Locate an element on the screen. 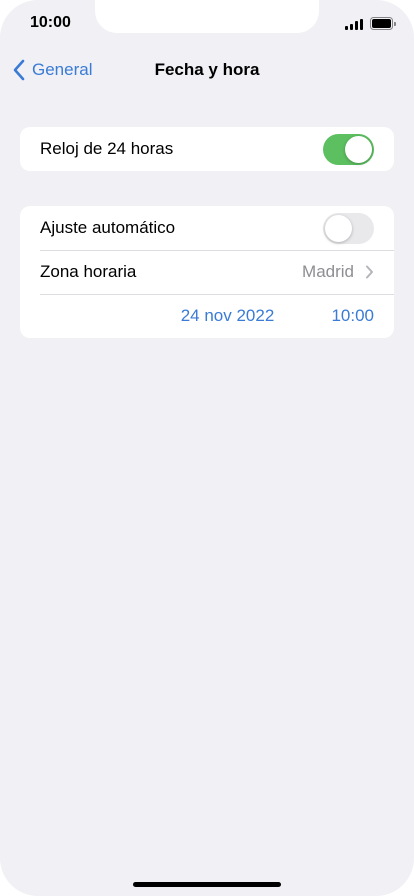 The height and width of the screenshot is (896, 414). timezone-value: Madrid is located at coordinates (328, 271).